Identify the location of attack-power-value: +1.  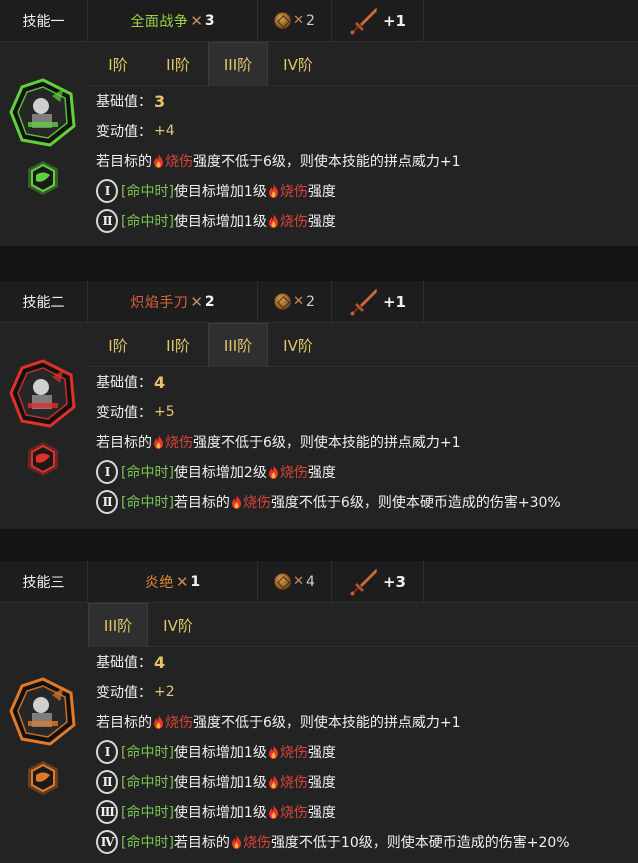
(394, 20).